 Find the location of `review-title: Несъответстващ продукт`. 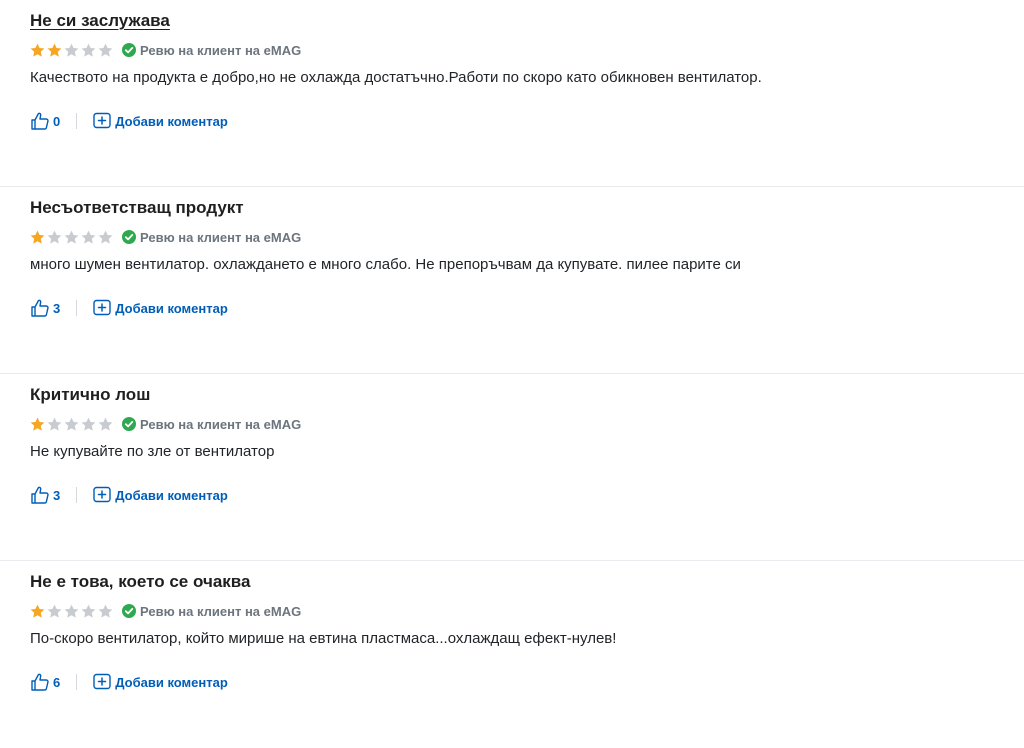

review-title: Несъответстващ продукт is located at coordinates (512, 208).